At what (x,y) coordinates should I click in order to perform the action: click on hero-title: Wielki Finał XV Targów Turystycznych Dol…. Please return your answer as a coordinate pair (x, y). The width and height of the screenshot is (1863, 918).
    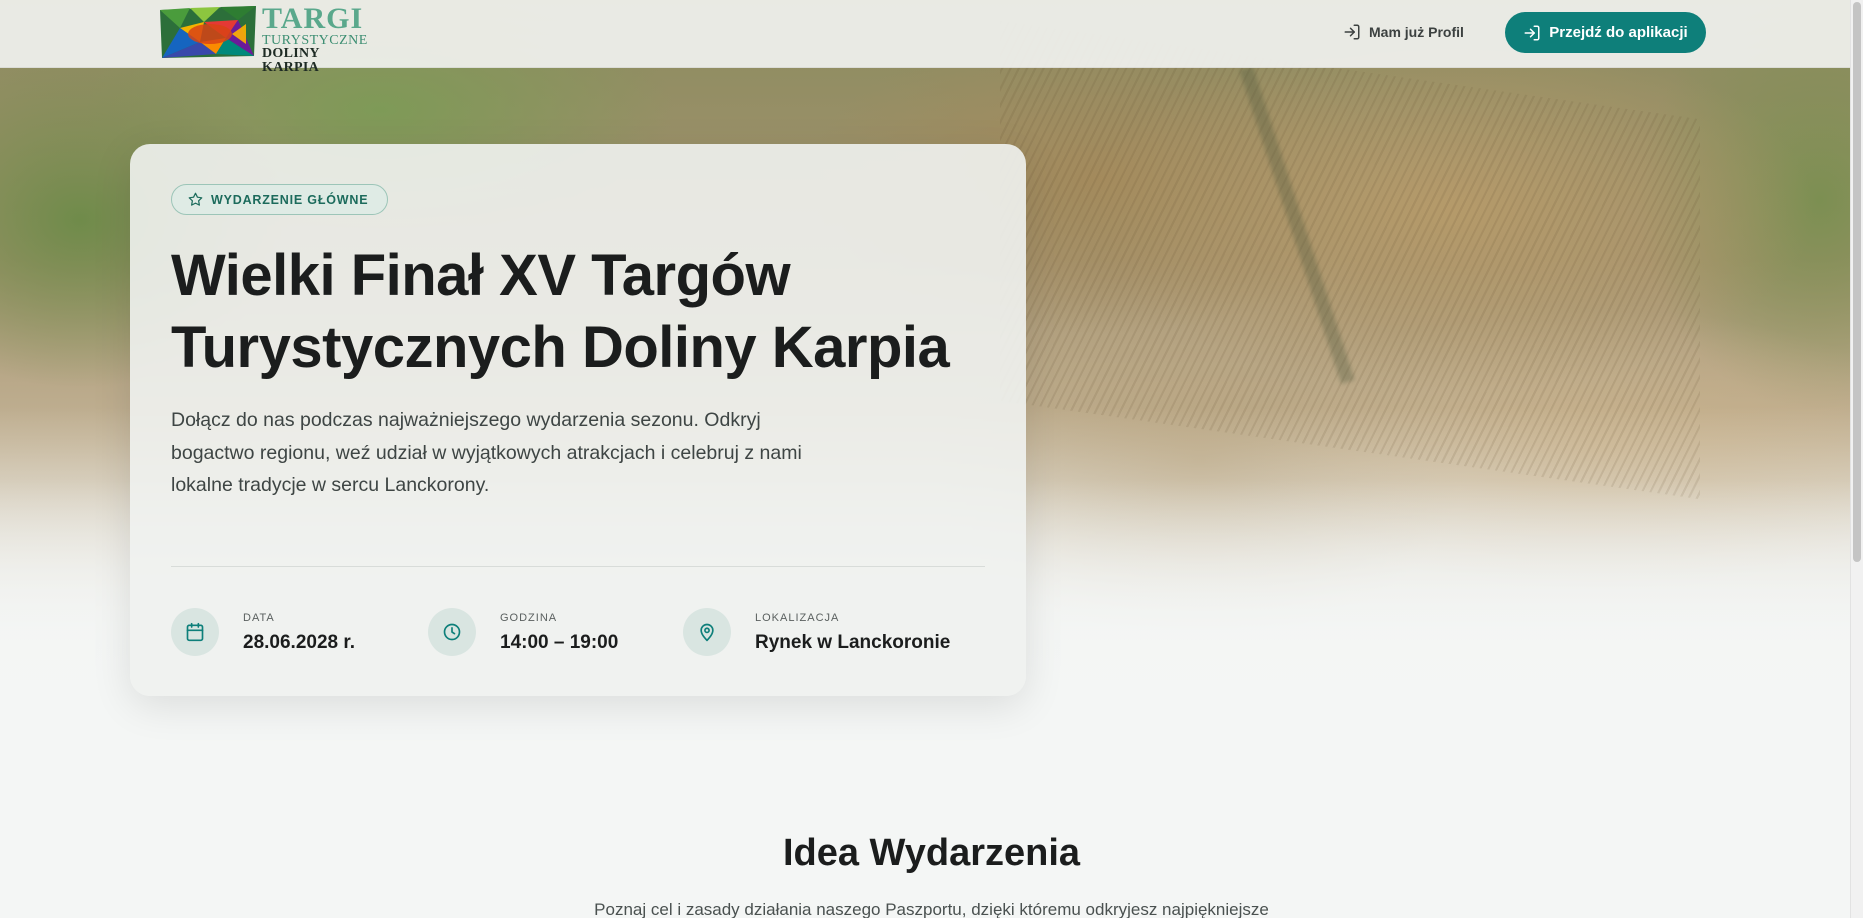
    Looking at the image, I should click on (560, 311).